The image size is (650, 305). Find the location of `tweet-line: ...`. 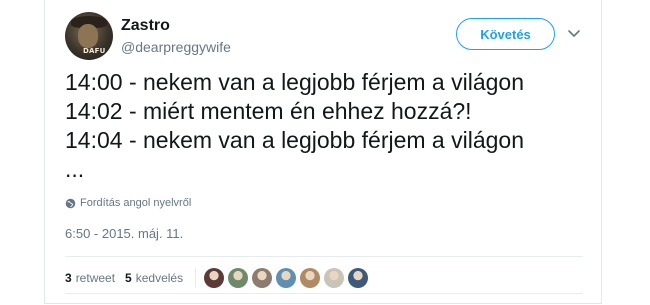

tweet-line: ... is located at coordinates (75, 169).